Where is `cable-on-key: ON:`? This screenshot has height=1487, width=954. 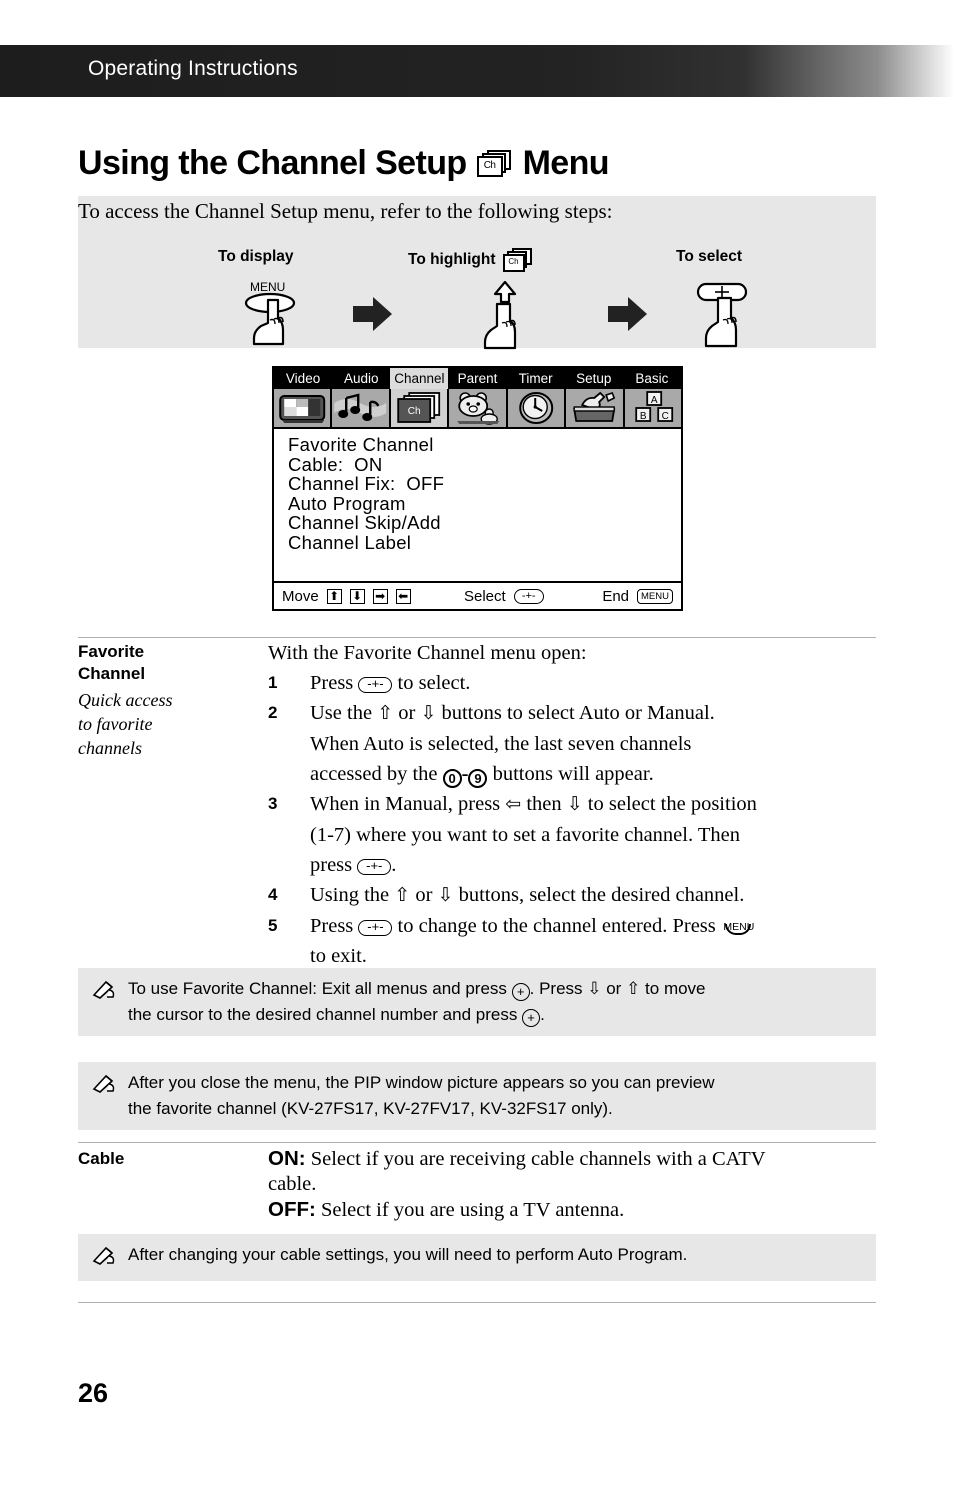
cable-on-key: ON: is located at coordinates (287, 1158).